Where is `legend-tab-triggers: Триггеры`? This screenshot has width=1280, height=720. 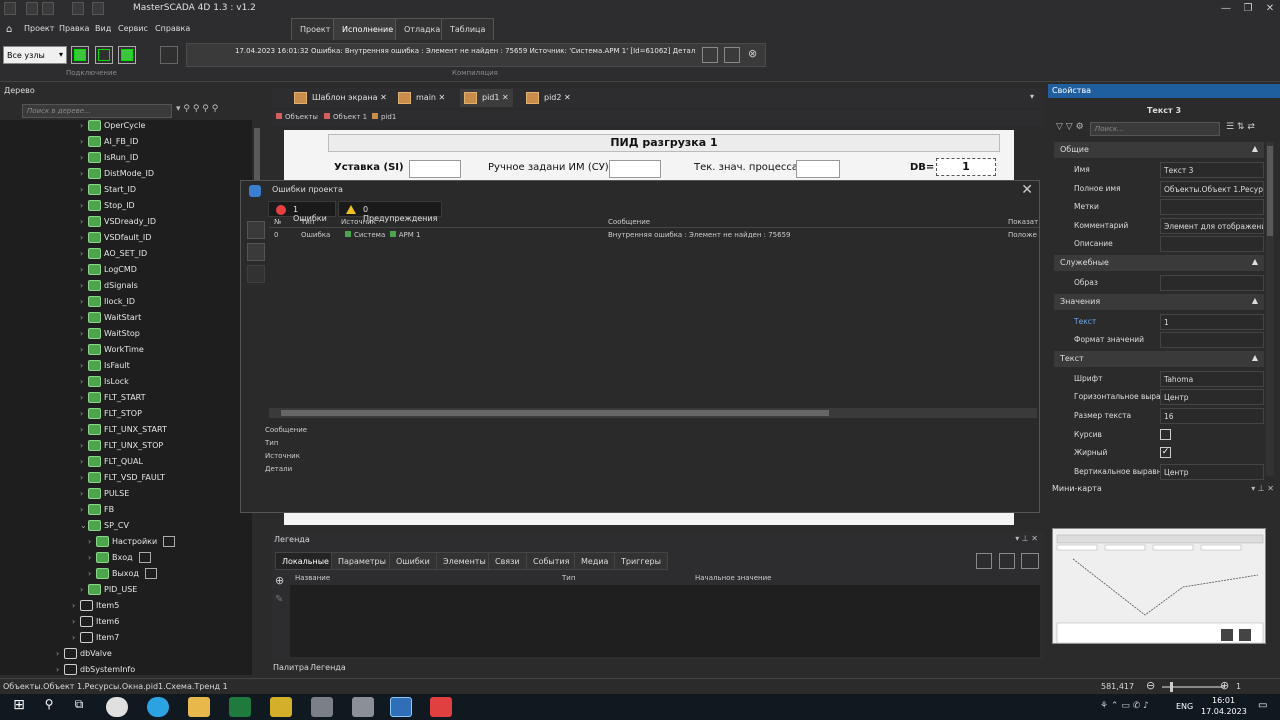
legend-tab-triggers: Триггеры is located at coordinates (641, 561).